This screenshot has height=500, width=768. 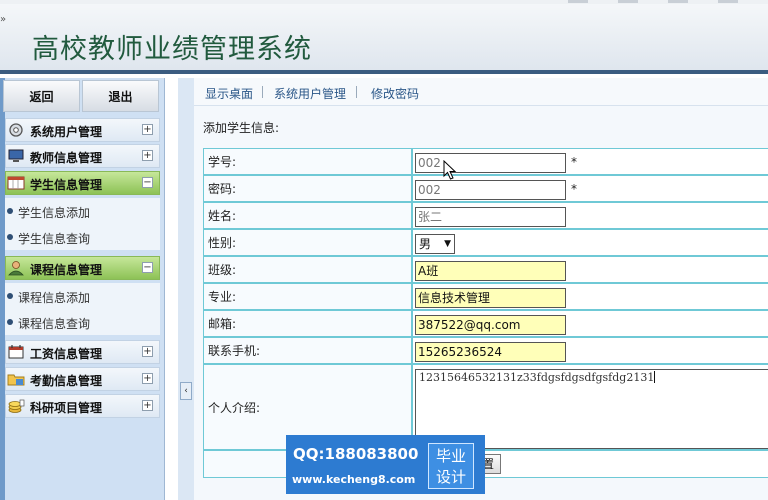 I want to click on badge-text-bottom: 设计, so click(x=450, y=477).